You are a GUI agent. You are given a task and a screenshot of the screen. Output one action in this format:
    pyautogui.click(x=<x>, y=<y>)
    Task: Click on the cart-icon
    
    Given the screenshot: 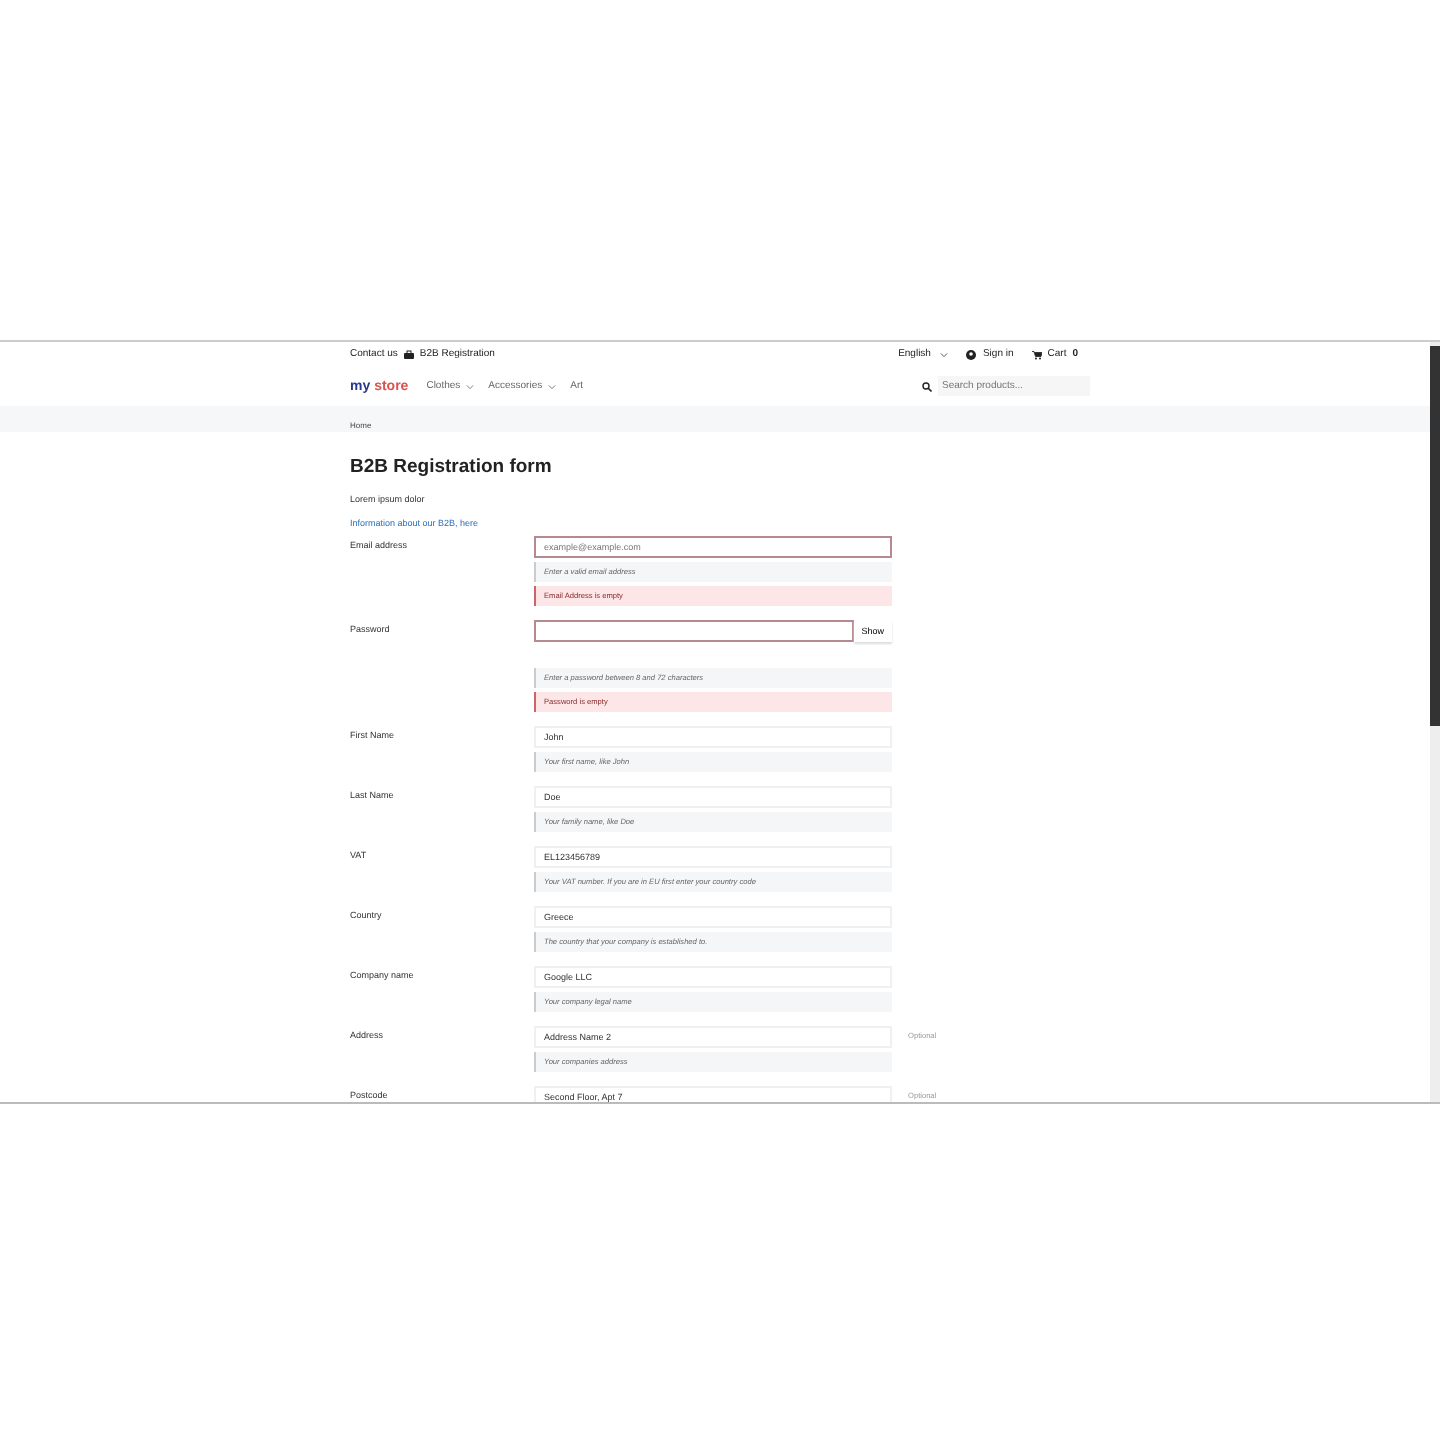 What is the action you would take?
    pyautogui.click(x=1036, y=354)
    